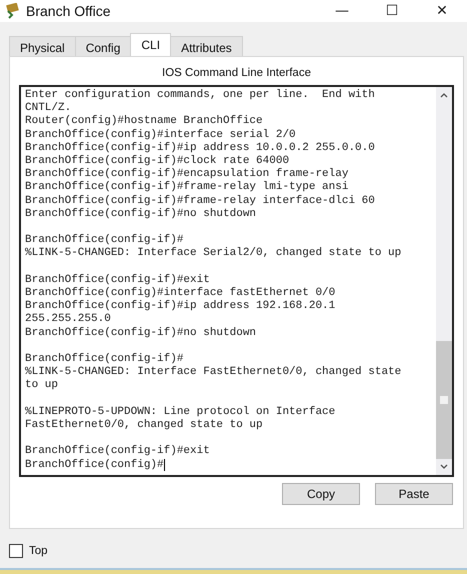 This screenshot has height=574, width=467. What do you see at coordinates (213, 254) in the screenshot?
I see `console-line: %LINK-5-CHANGED: Interface Serial2/0, changed state to up` at bounding box center [213, 254].